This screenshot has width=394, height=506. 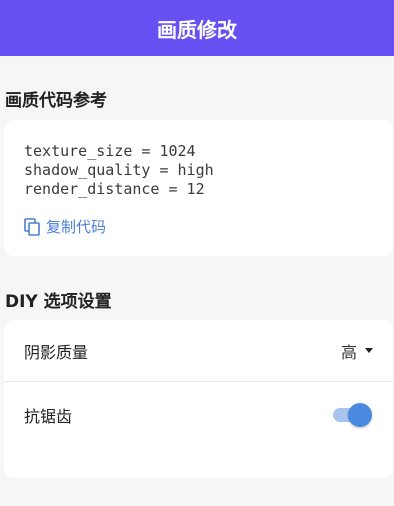 I want to click on antialias-toggle, so click(x=353, y=415).